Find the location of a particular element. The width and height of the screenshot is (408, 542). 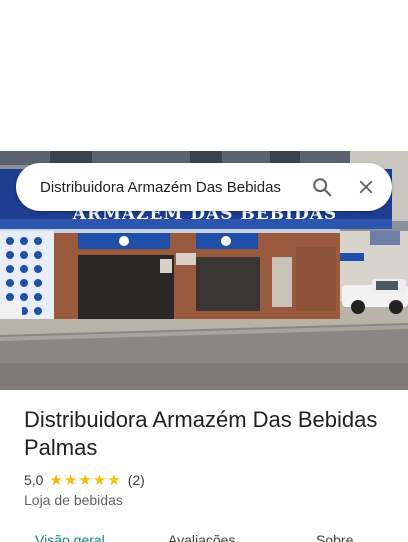

place-title: Distribuidora Armazém Das Bebidas Palmas is located at coordinates (201, 433).